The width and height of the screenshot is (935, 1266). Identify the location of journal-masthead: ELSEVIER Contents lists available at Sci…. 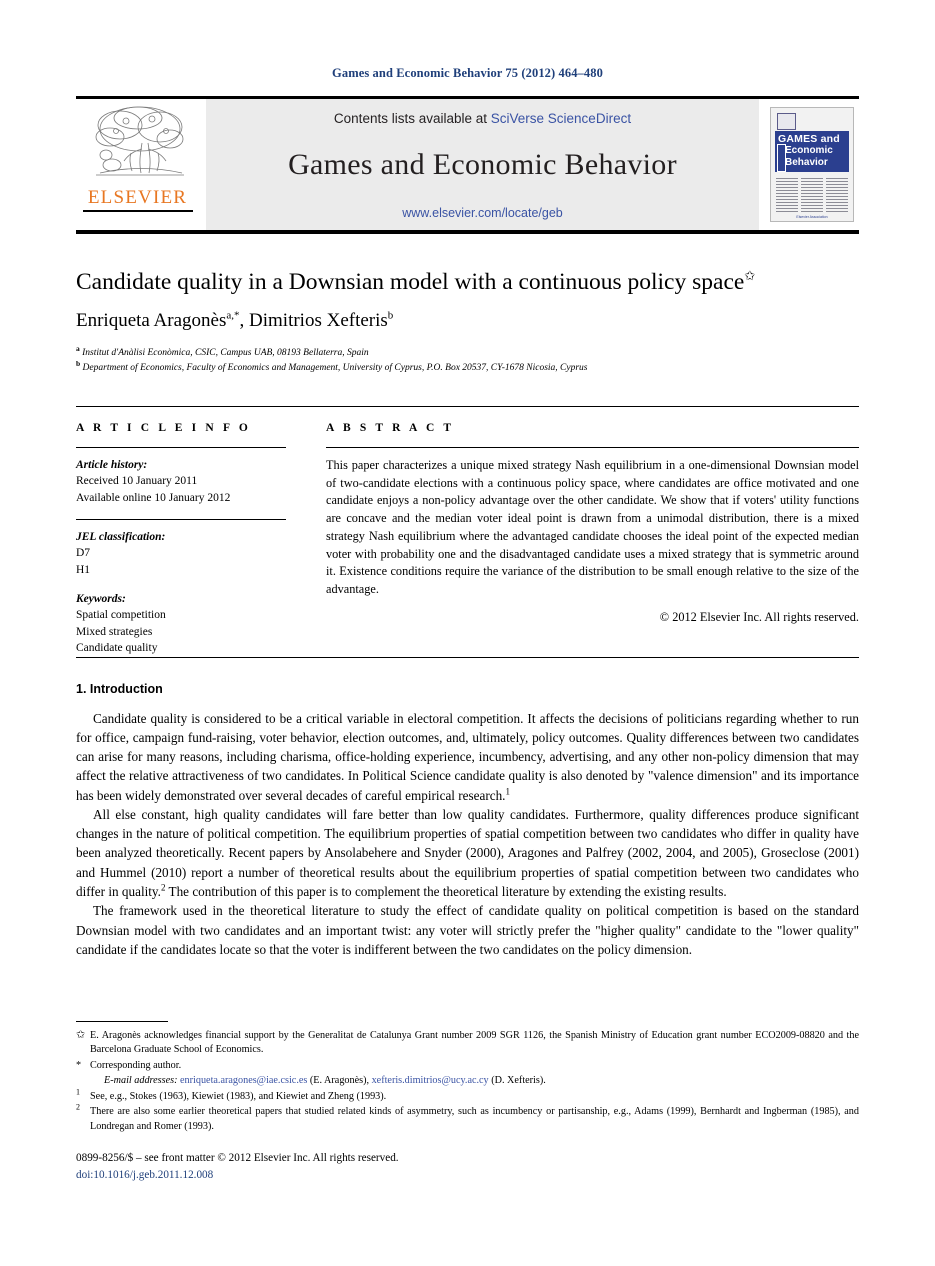
(467, 165).